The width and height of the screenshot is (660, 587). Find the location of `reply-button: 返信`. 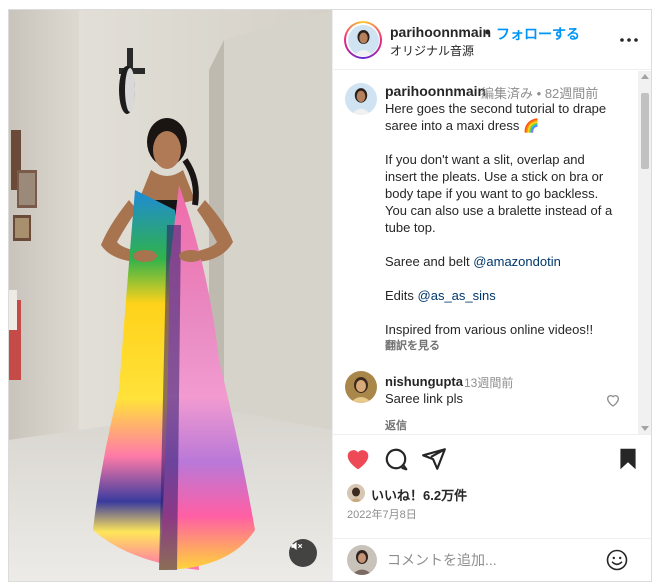

reply-button: 返信 is located at coordinates (396, 425).